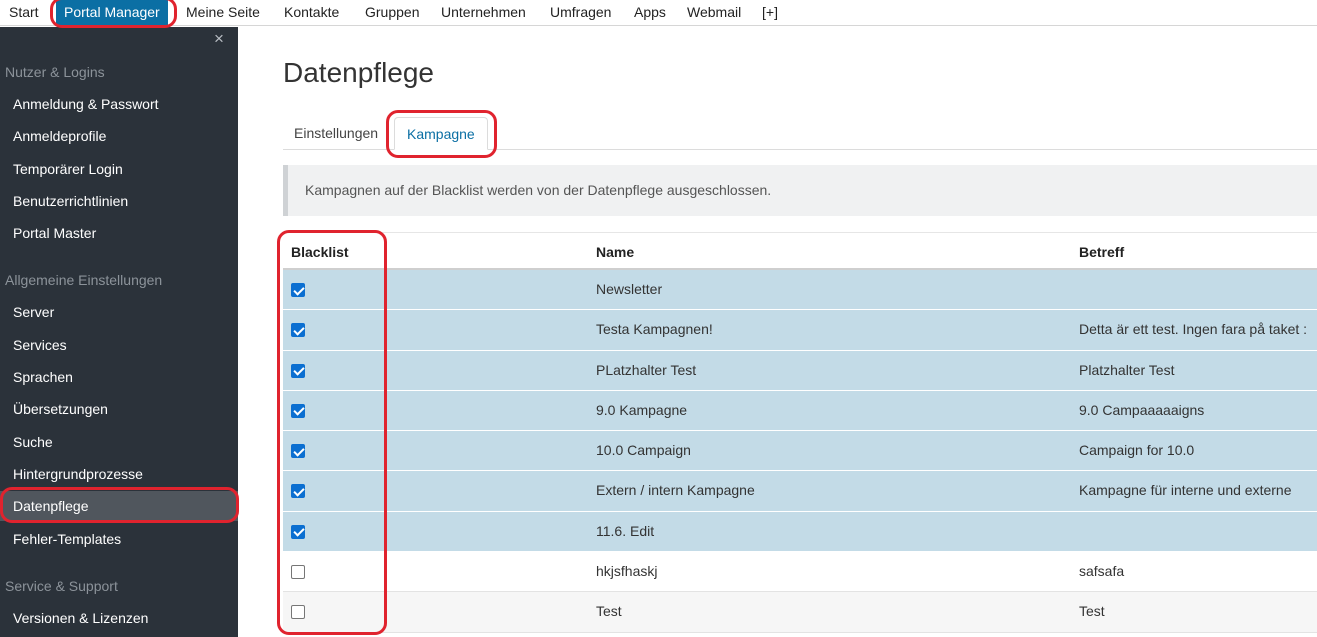 The width and height of the screenshot is (1317, 637). I want to click on row-betreff: Test, so click(1092, 611).